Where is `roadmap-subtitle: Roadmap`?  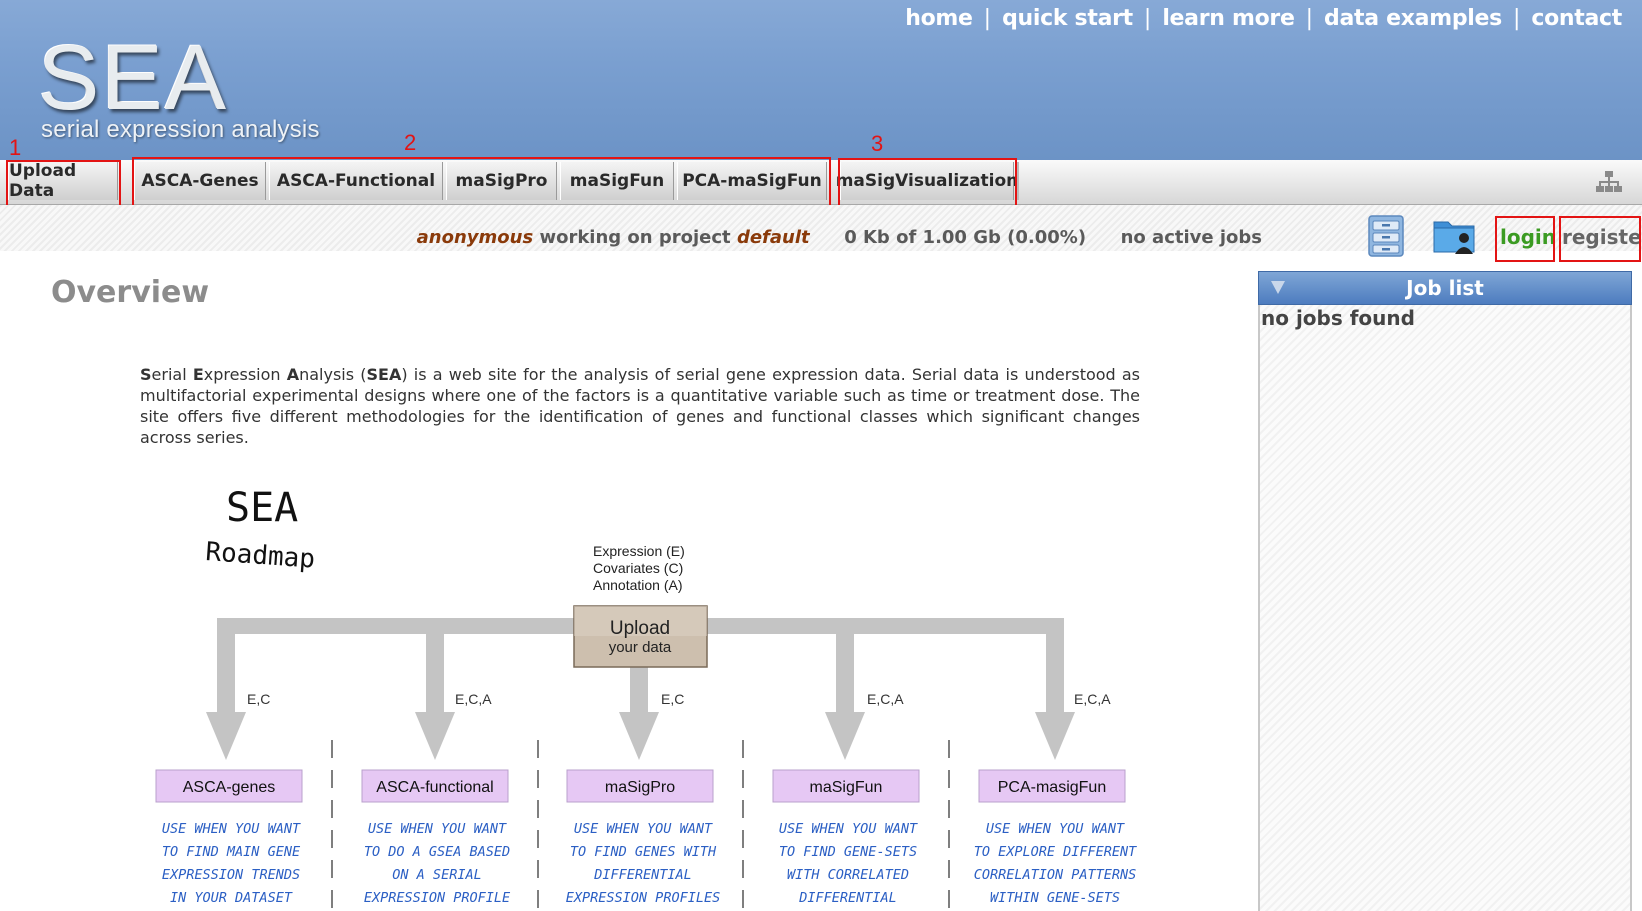 roadmap-subtitle: Roadmap is located at coordinates (260, 556).